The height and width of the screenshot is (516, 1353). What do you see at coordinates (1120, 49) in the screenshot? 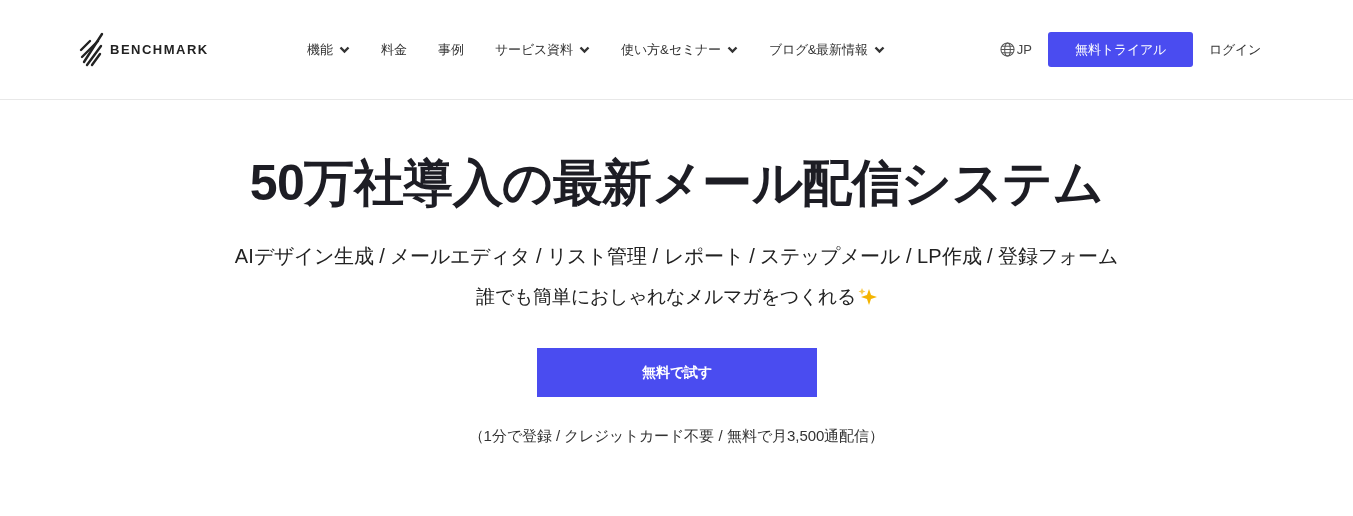
I see `free-trial-button: 無料トライアル` at bounding box center [1120, 49].